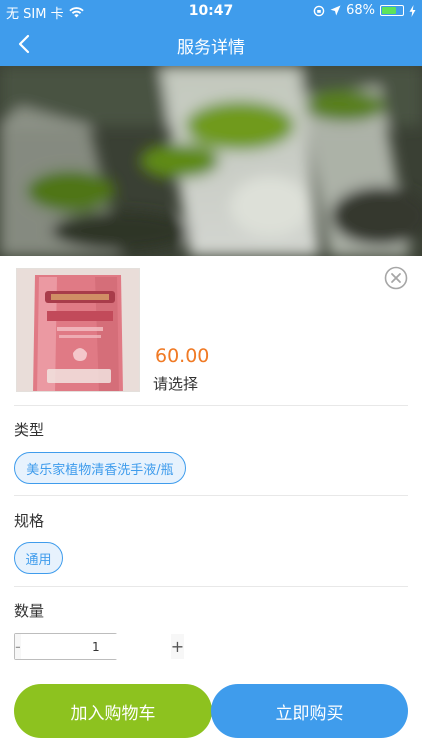 This screenshot has width=422, height=750. I want to click on page-title: 服务详情, so click(211, 48).